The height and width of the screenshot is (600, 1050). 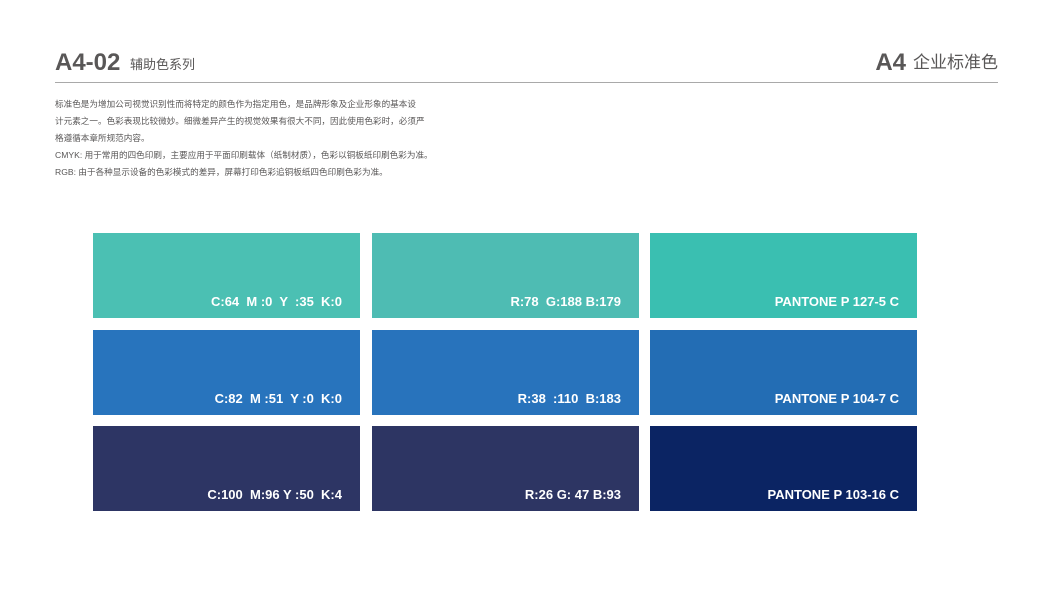 I want to click on color-swatch: R:26 G: 47 B:93, so click(x=505, y=468).